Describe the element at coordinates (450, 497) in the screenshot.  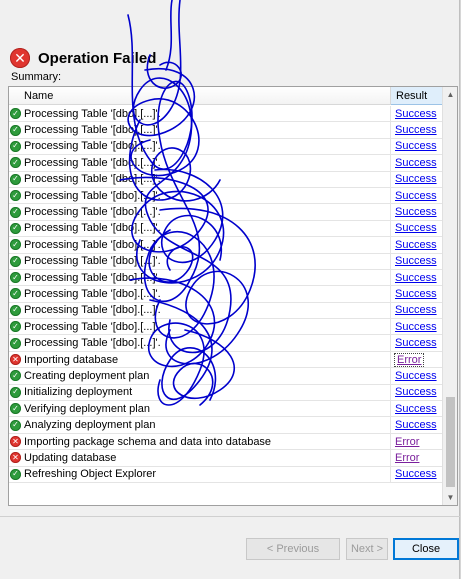
I see `scroll-down-icon: ▼` at that location.